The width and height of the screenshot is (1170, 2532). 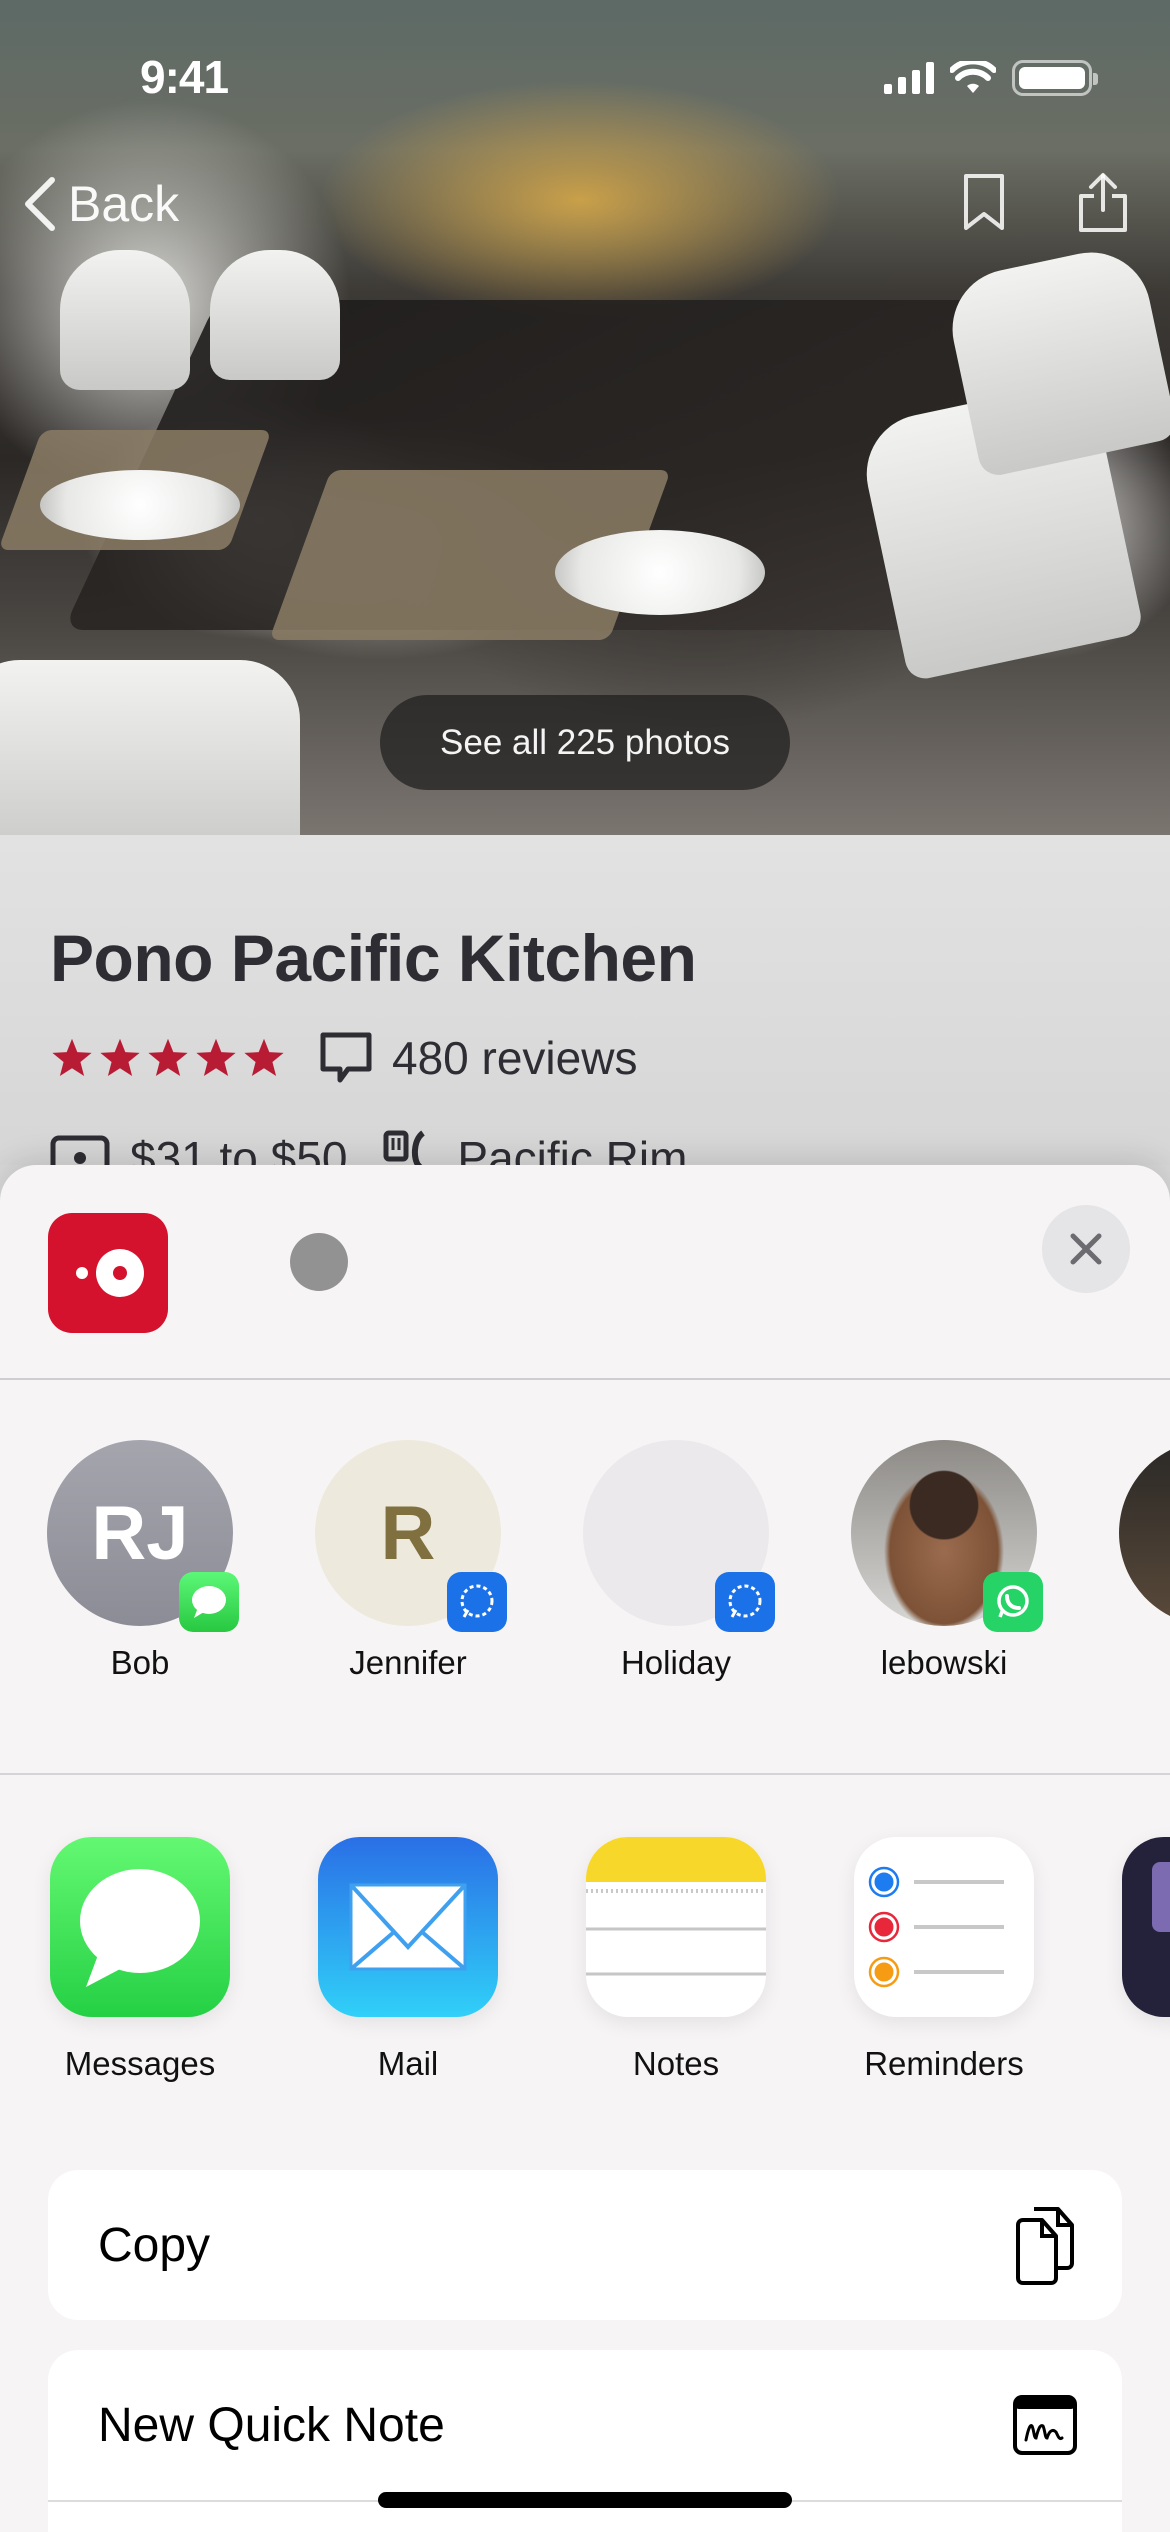 What do you see at coordinates (585, 2425) in the screenshot?
I see `new-quick-note-action: New Quick Note` at bounding box center [585, 2425].